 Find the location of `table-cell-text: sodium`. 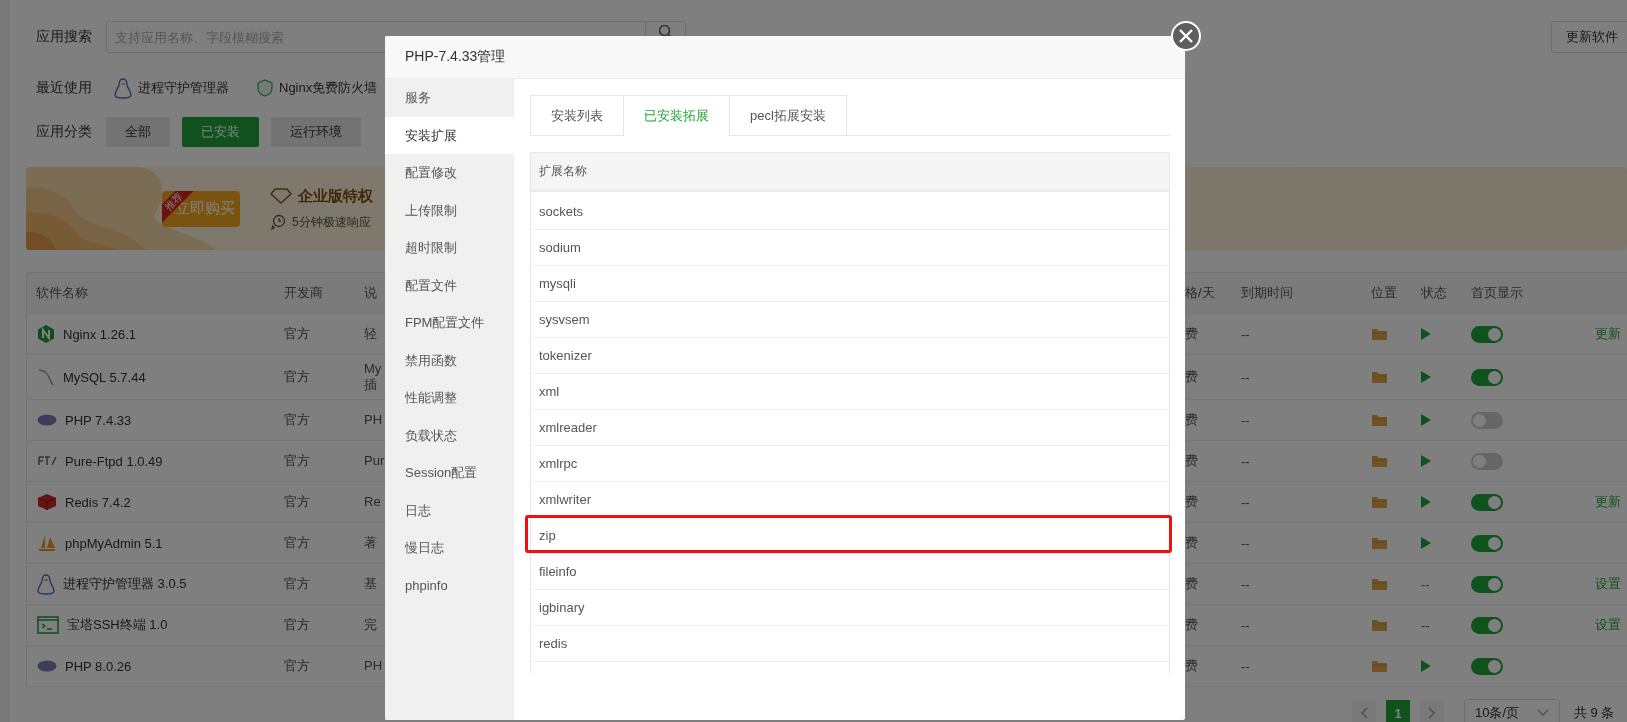

table-cell-text: sodium is located at coordinates (559, 247).